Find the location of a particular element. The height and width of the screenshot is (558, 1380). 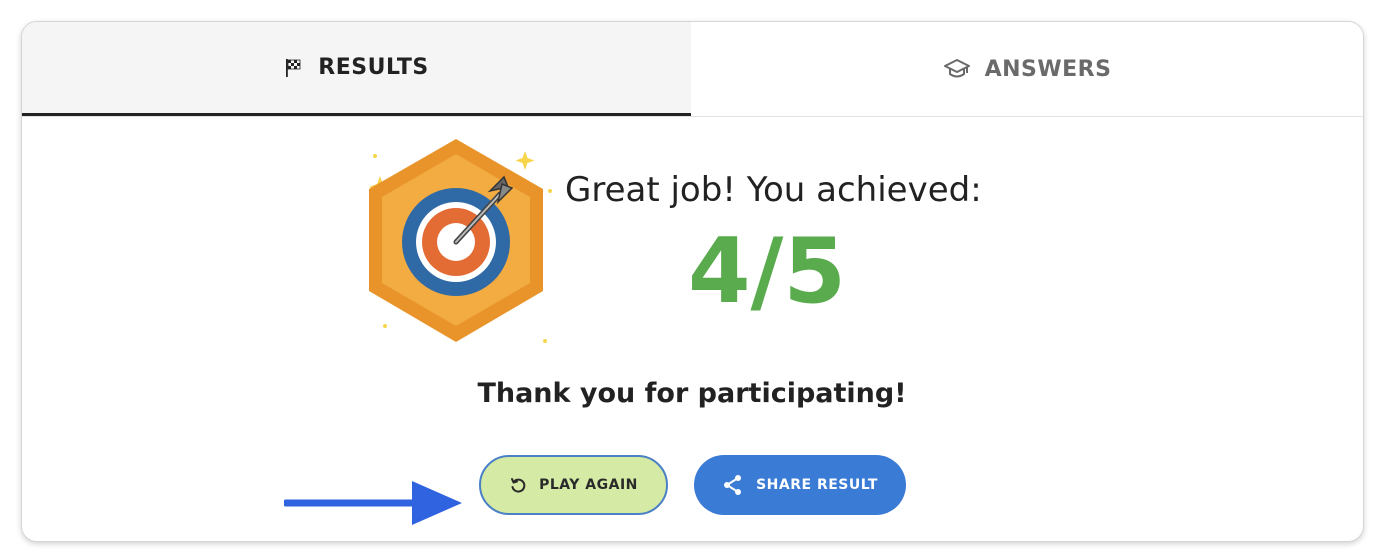

tab-results: RESULTS is located at coordinates (356, 69).